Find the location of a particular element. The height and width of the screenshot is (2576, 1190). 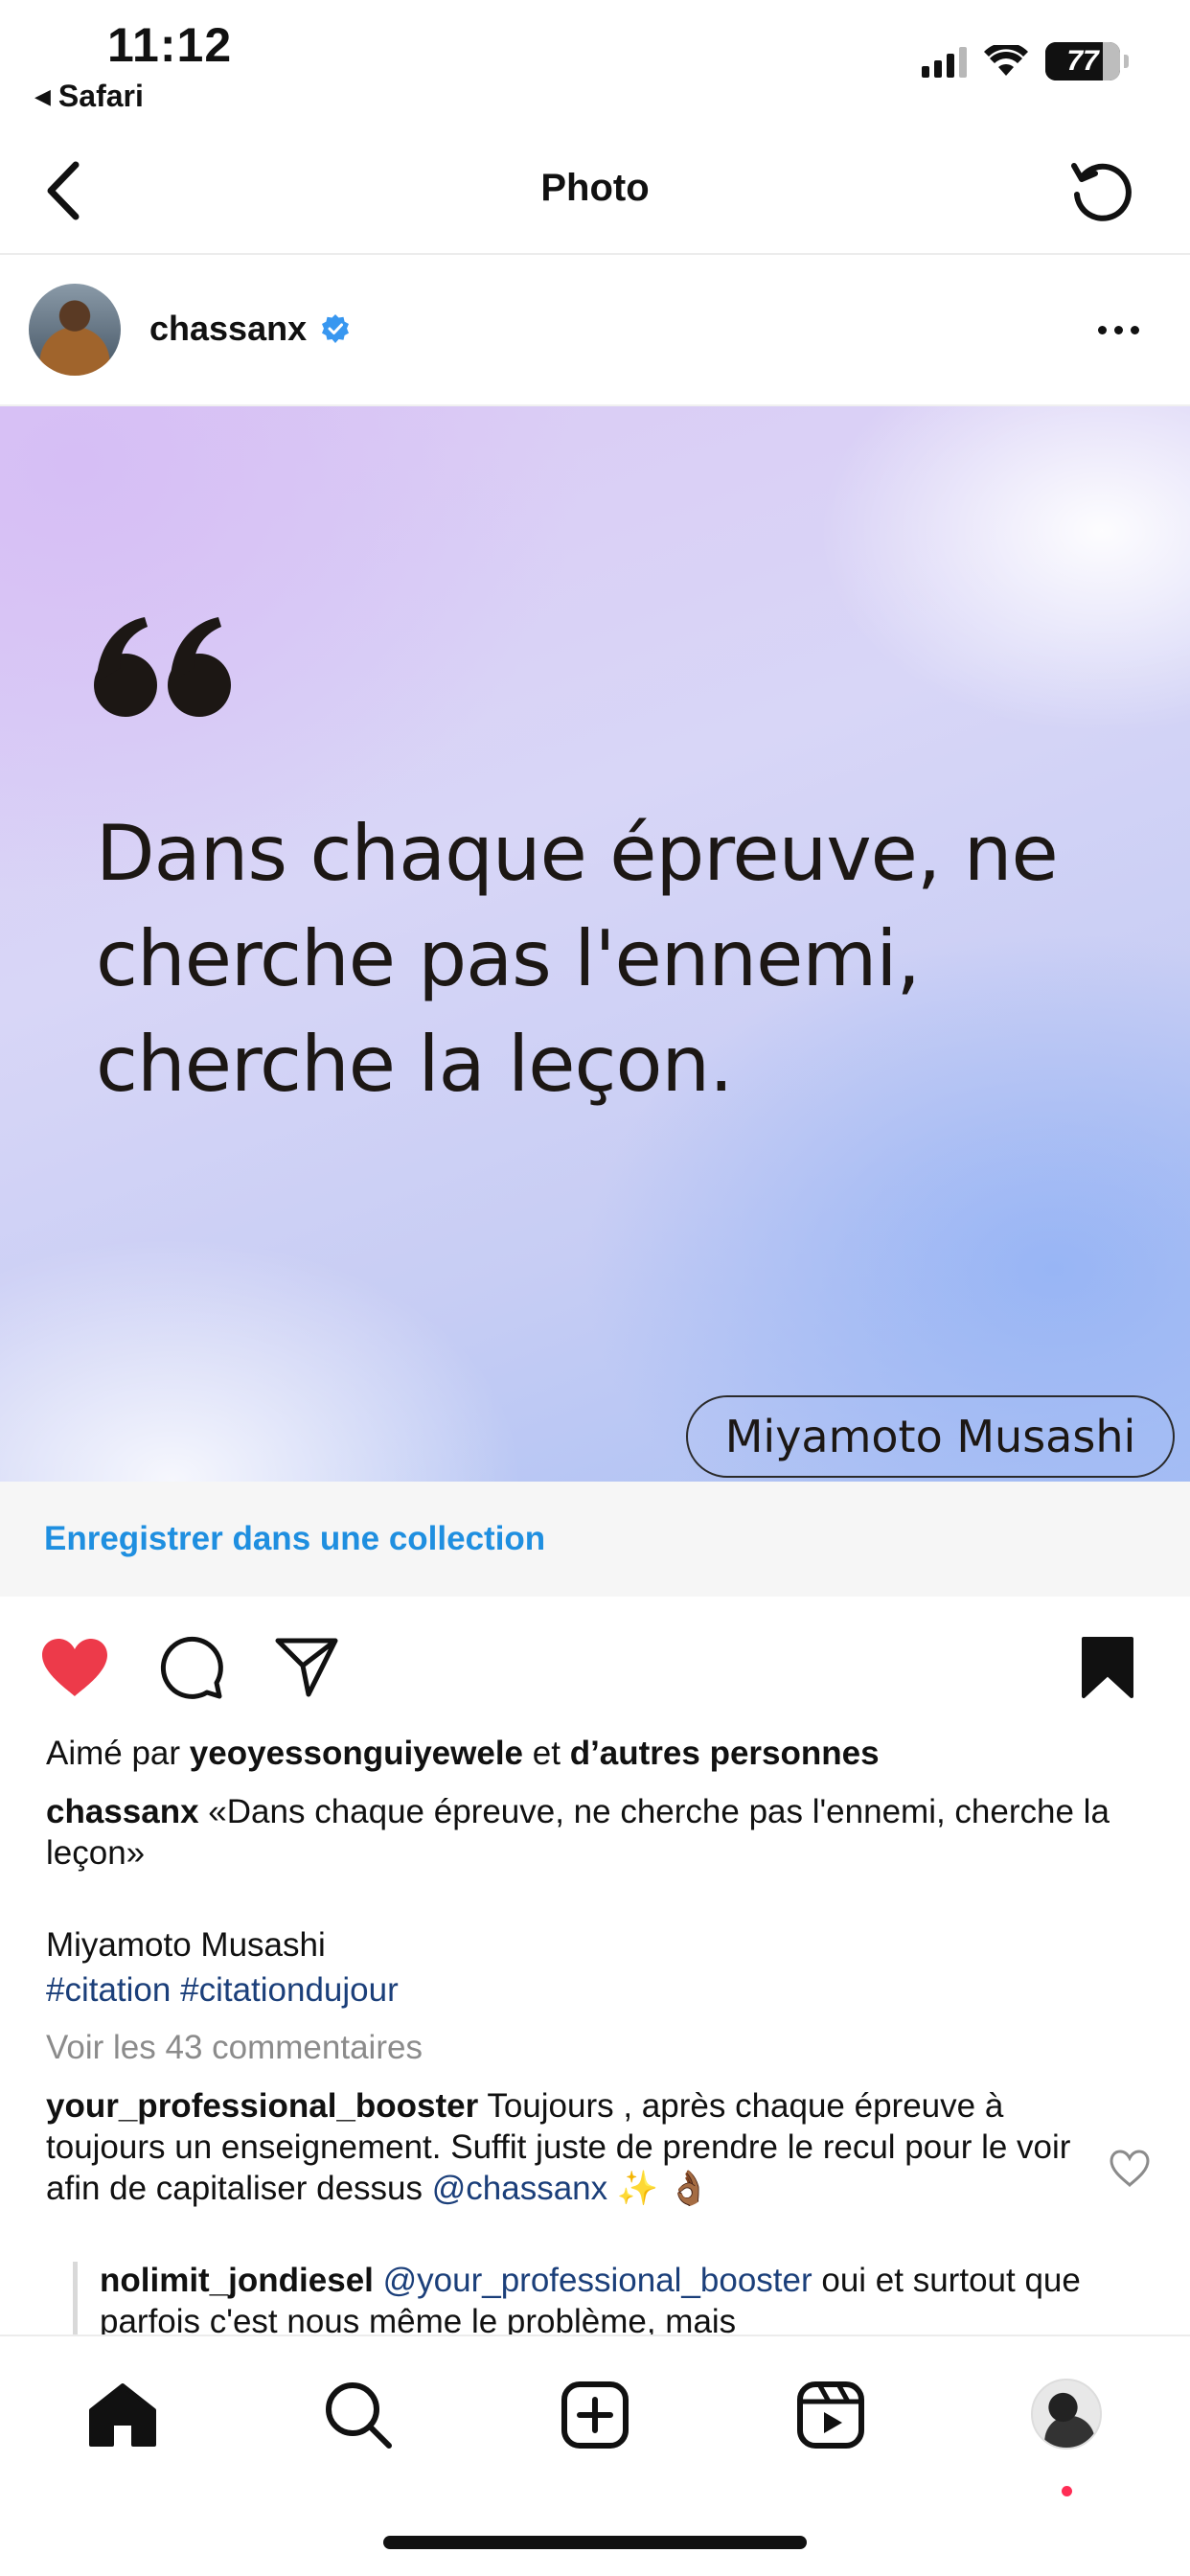

comment-mention: @chassanx is located at coordinates (519, 2188).